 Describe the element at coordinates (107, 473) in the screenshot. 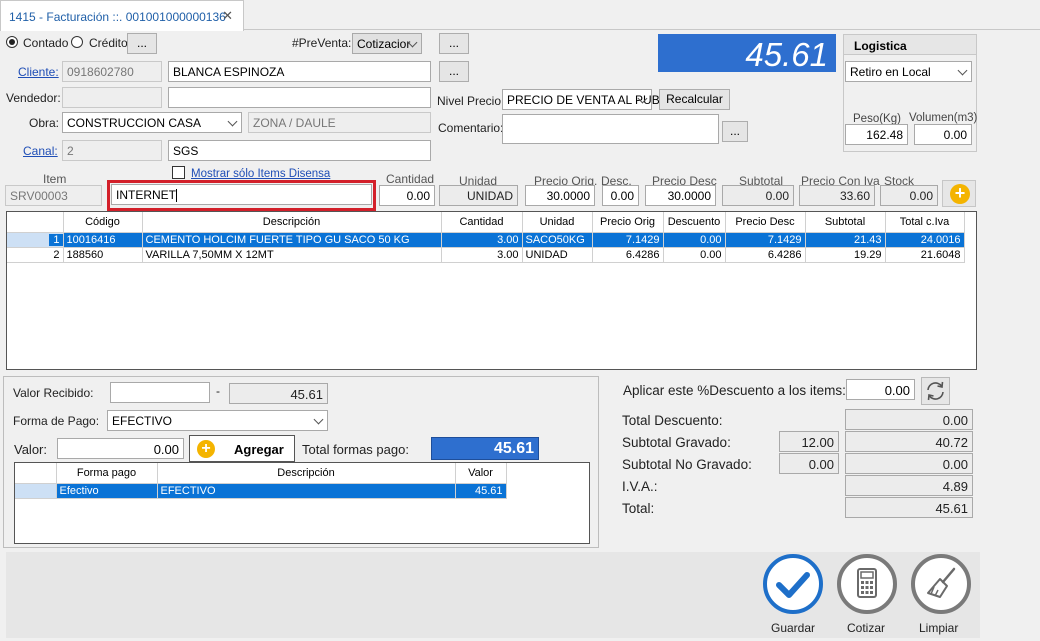

I see `col-forma-pago: Forma pago` at that location.